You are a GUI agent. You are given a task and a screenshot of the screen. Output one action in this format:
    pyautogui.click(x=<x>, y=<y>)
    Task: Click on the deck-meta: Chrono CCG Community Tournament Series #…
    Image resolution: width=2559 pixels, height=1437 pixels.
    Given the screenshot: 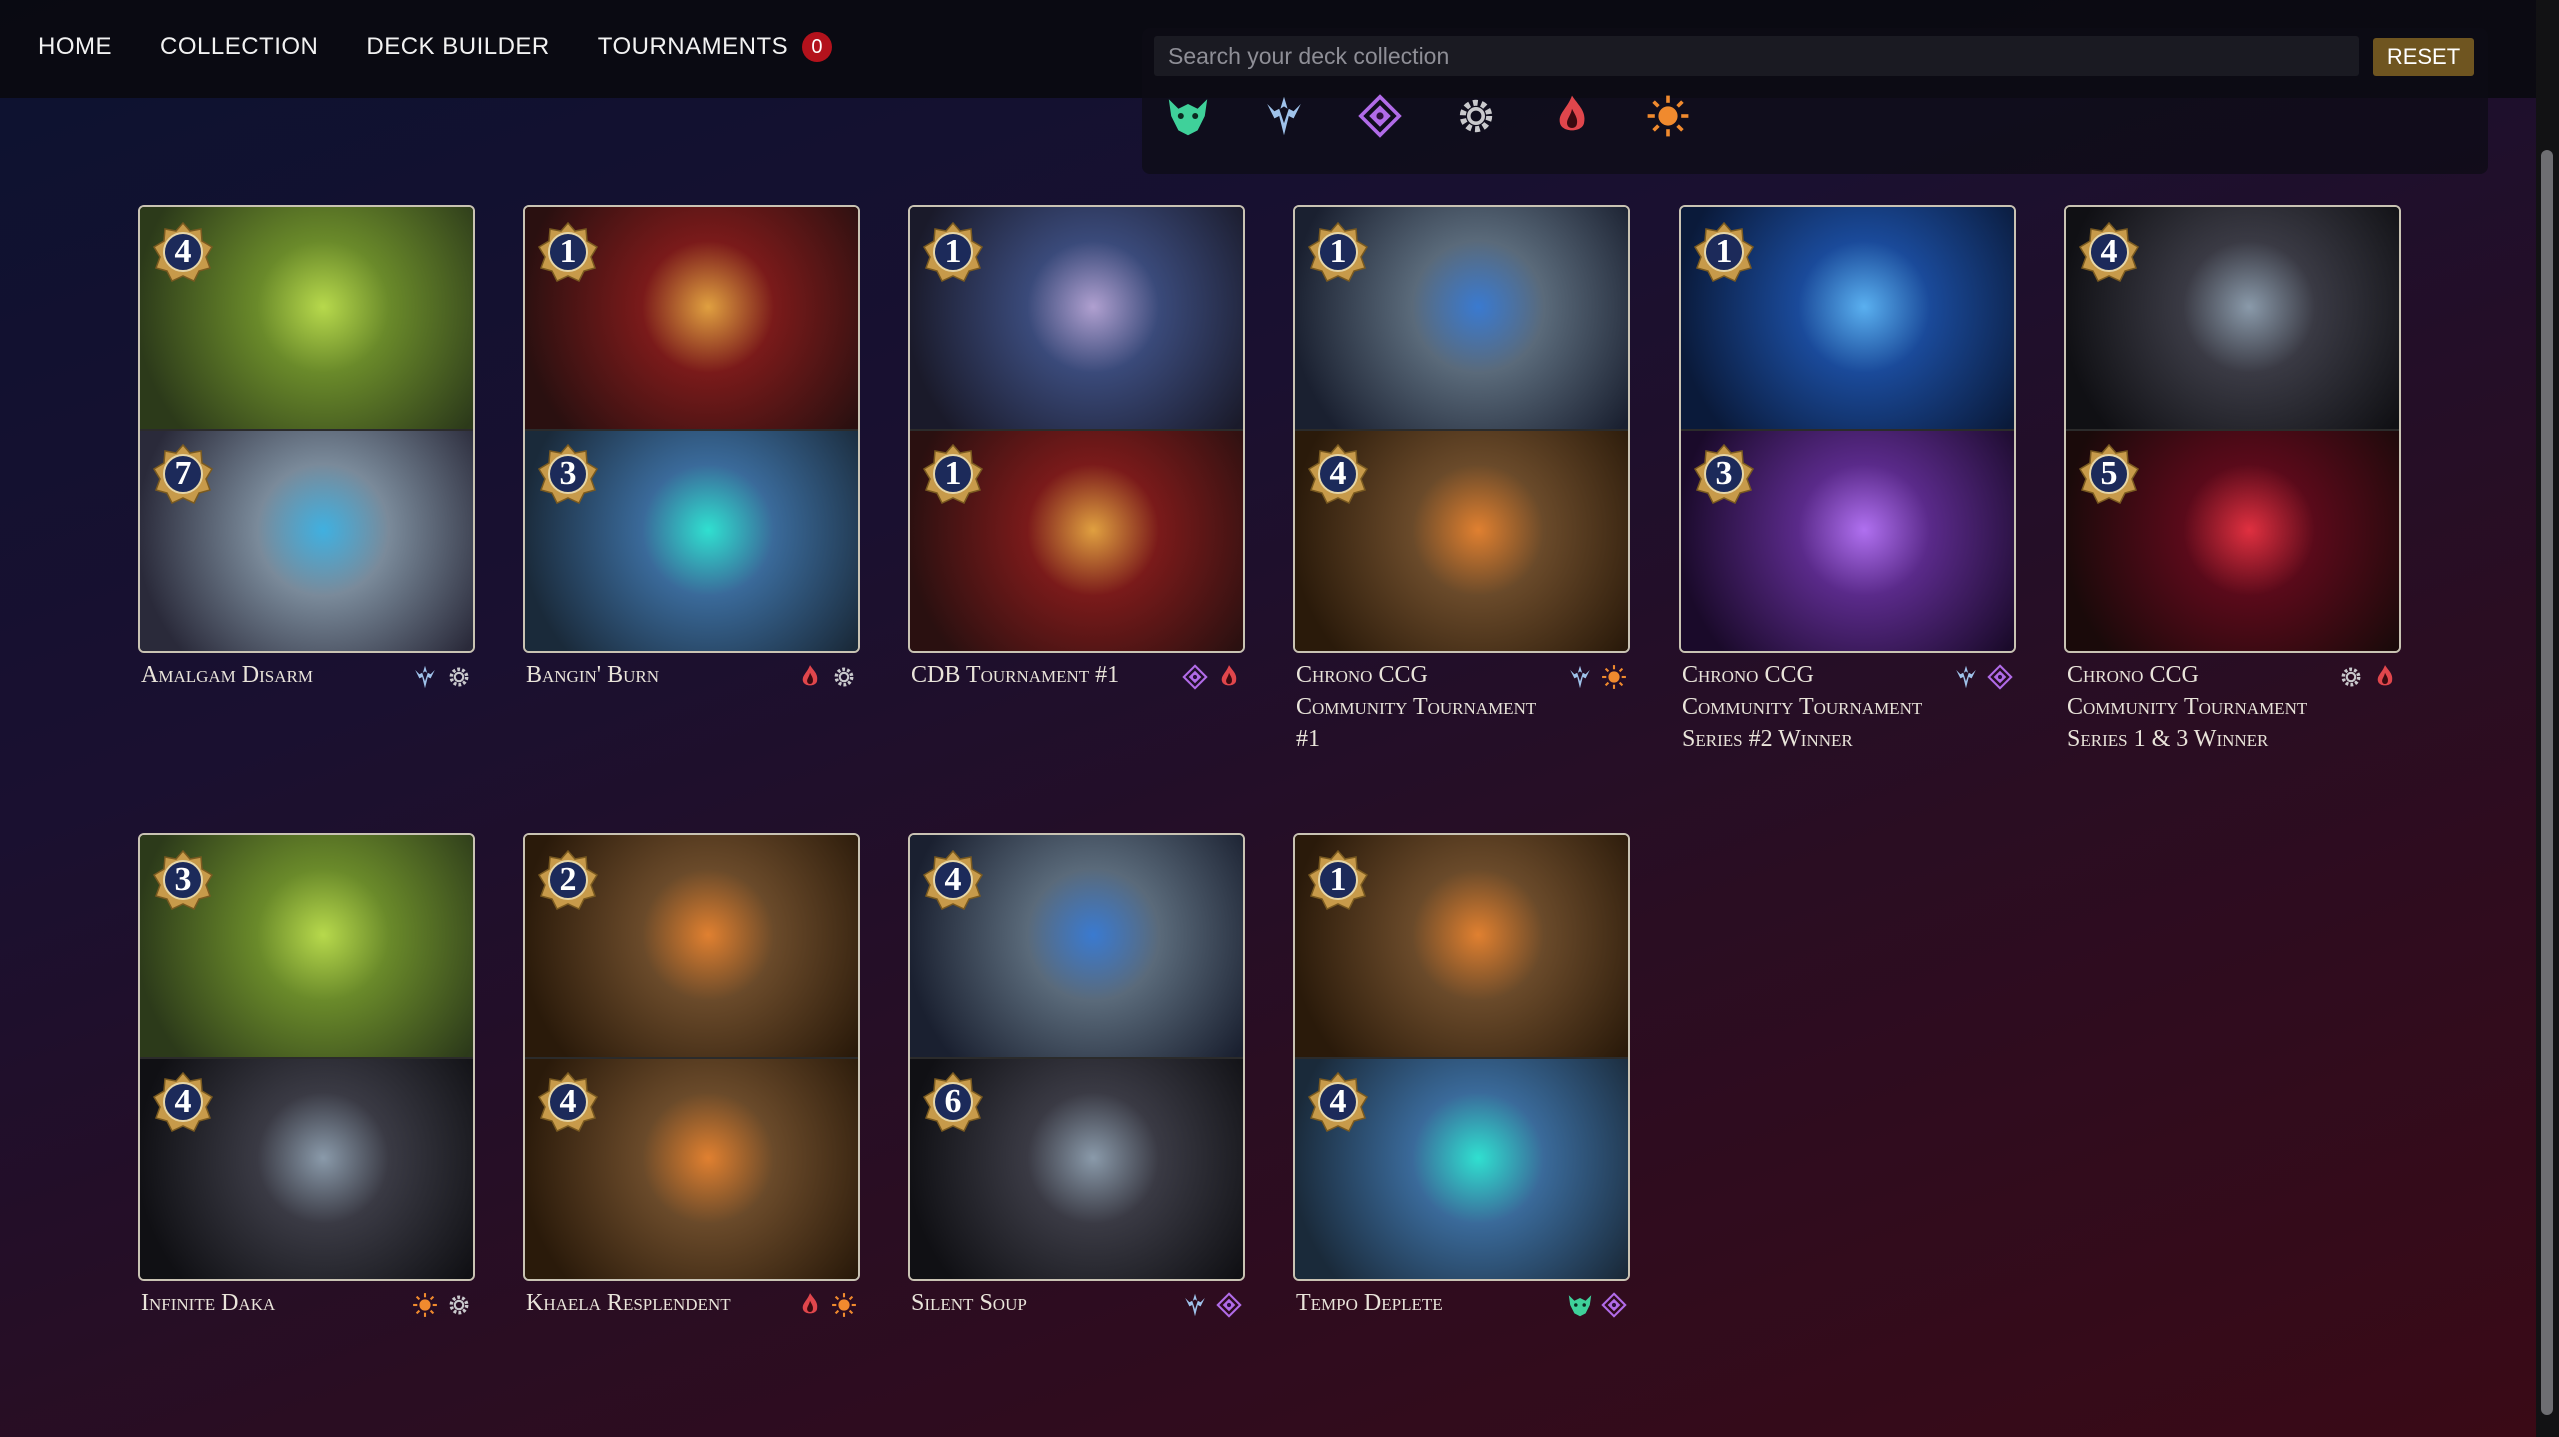 What is the action you would take?
    pyautogui.click(x=1847, y=707)
    